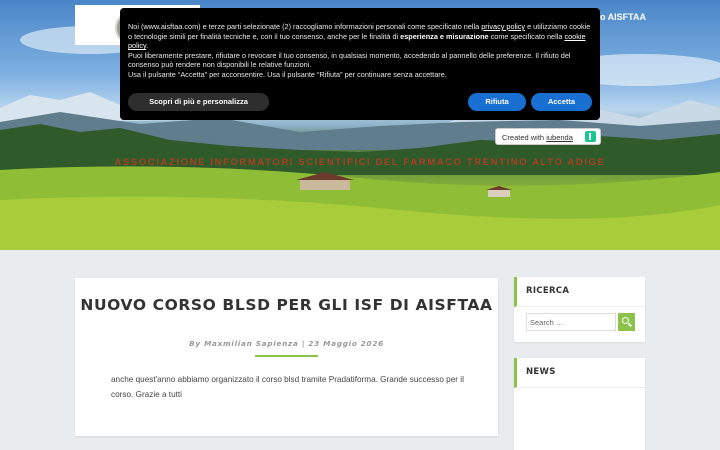 The width and height of the screenshot is (720, 450). What do you see at coordinates (561, 102) in the screenshot?
I see `accept-button: Accetta` at bounding box center [561, 102].